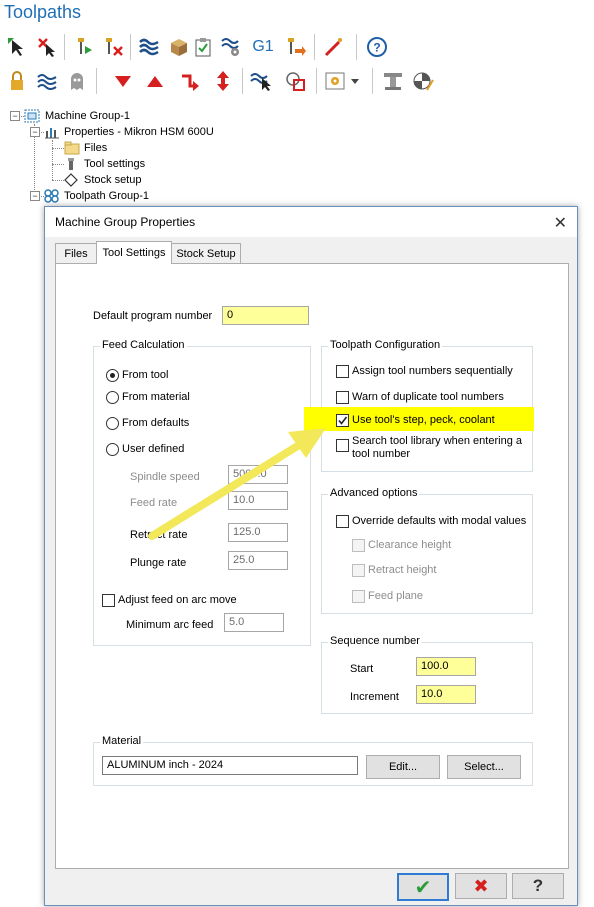 This screenshot has height=907, width=594. Describe the element at coordinates (125, 222) in the screenshot. I see `dialog-title: Machine Group Properties` at that location.